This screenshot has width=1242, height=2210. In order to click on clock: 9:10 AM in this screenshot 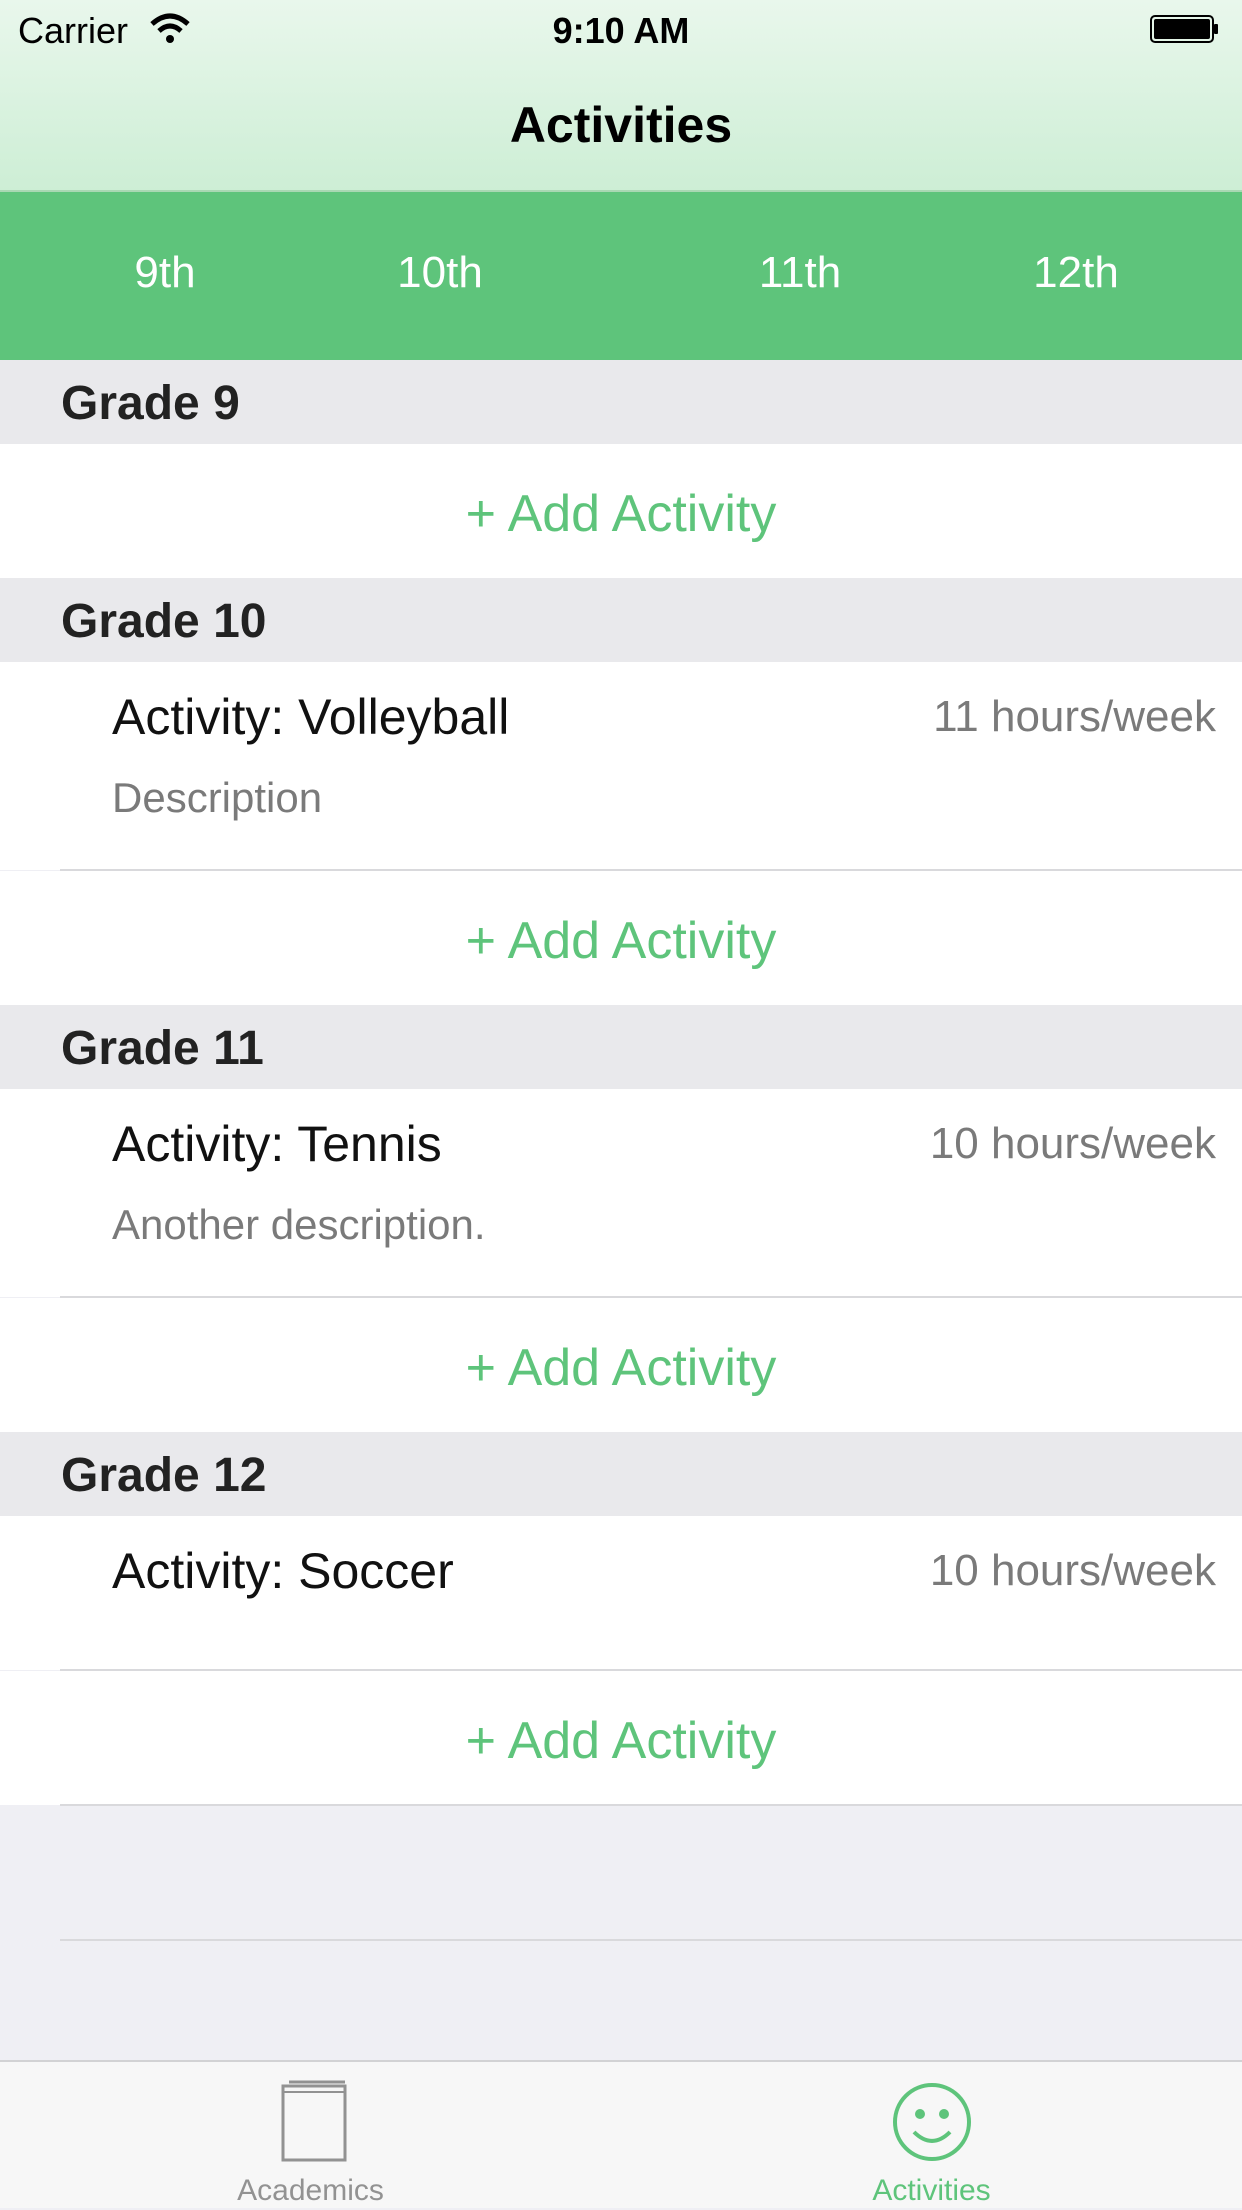, I will do `click(621, 30)`.